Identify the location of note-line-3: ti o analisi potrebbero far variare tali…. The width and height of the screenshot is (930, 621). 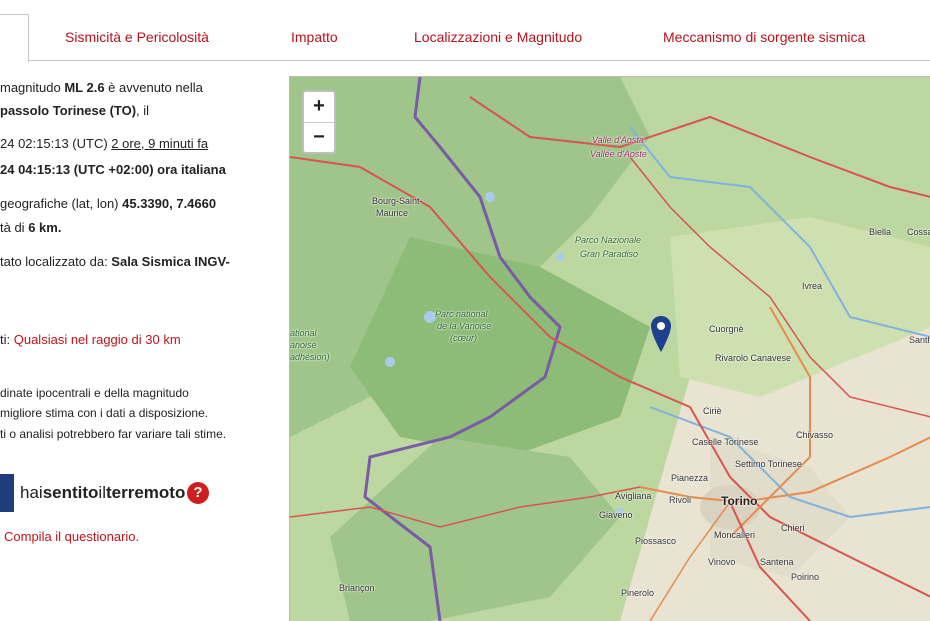
(113, 434).